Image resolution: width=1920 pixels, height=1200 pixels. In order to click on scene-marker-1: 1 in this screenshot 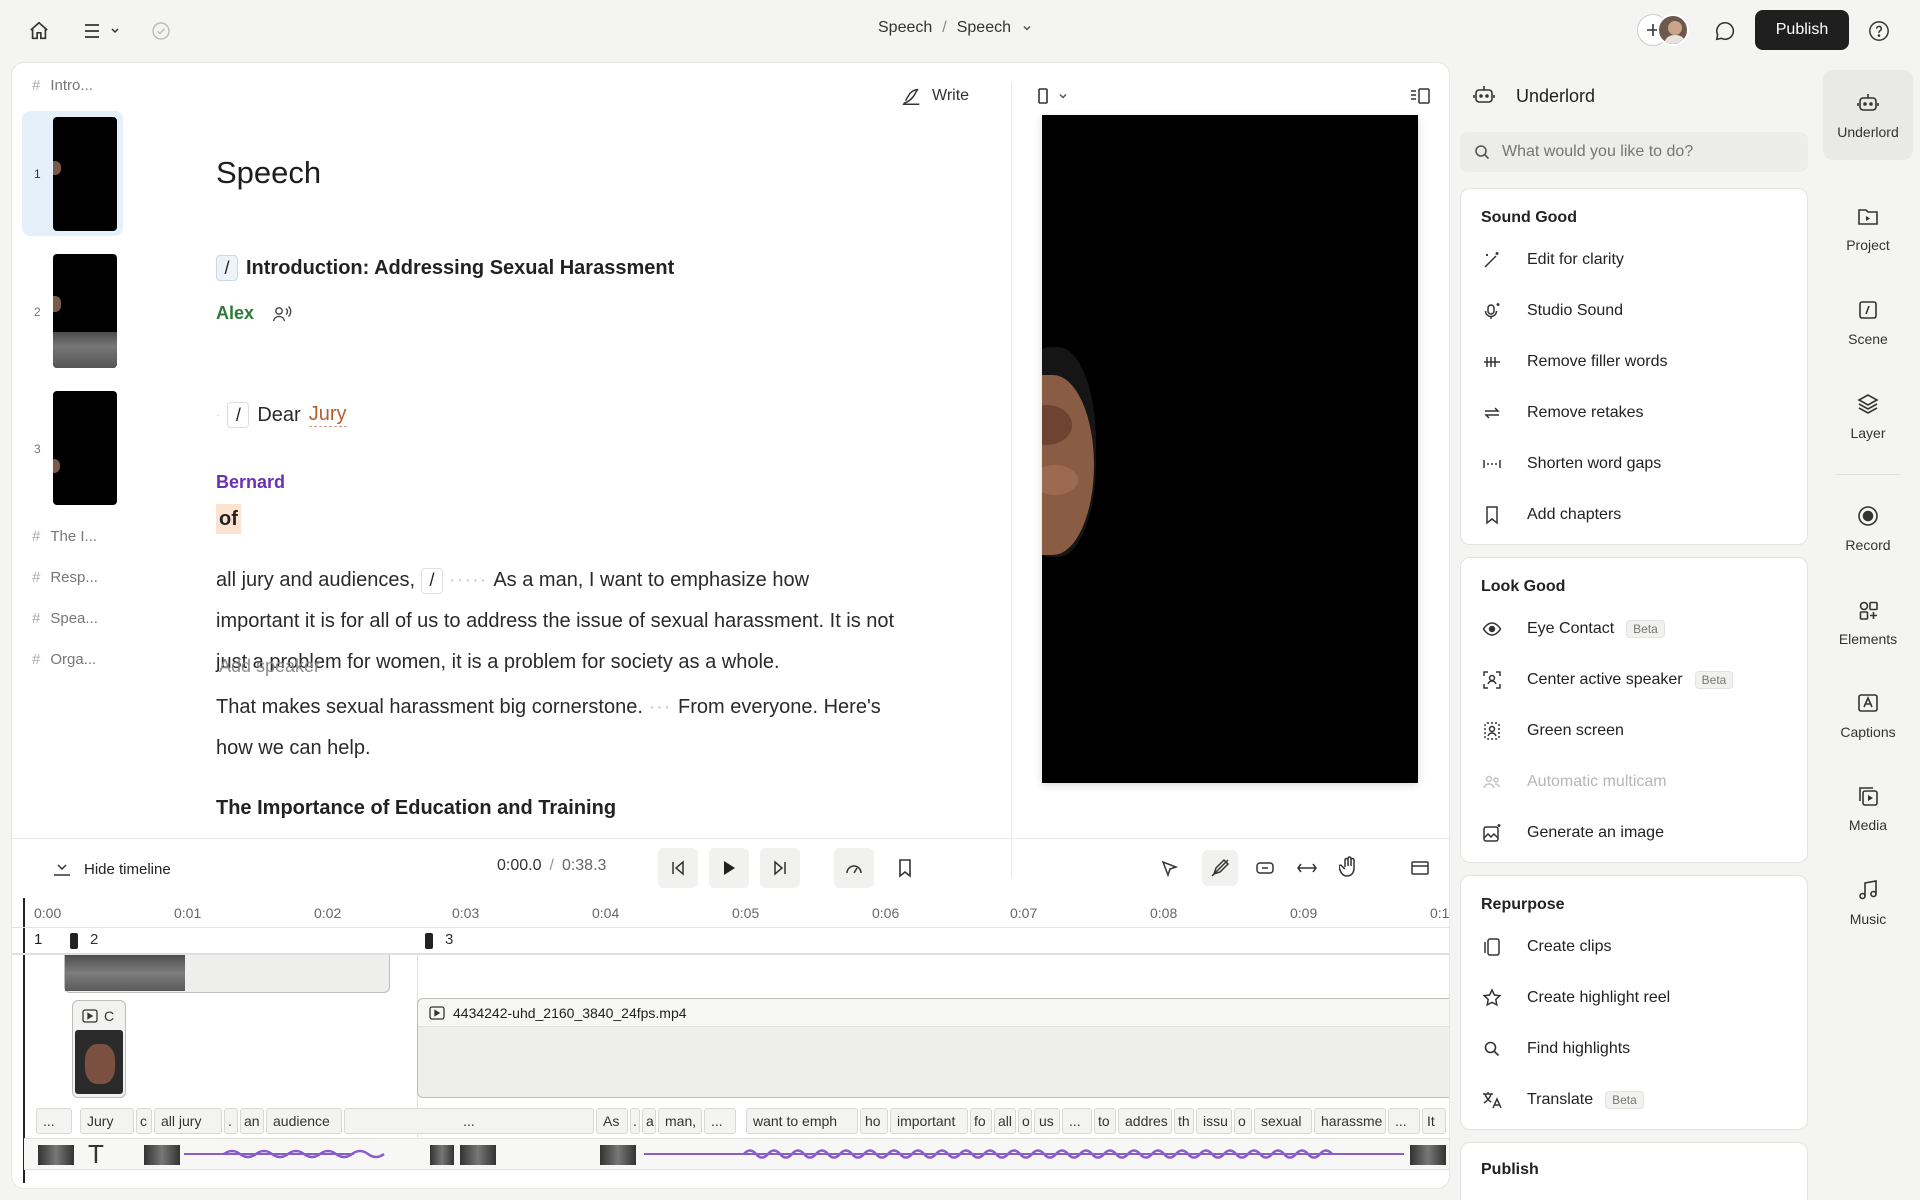, I will do `click(38, 939)`.